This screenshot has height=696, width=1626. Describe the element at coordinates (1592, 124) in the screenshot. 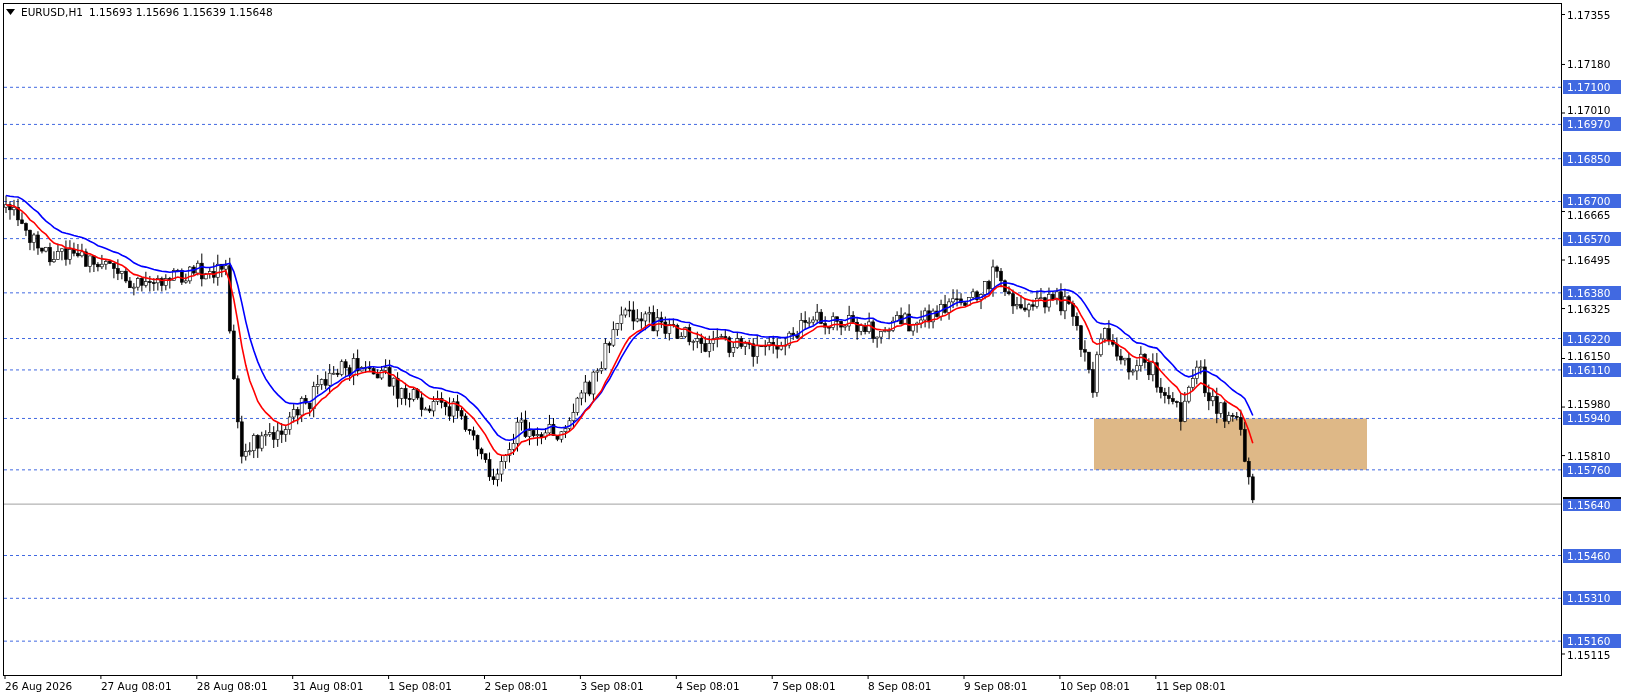

I see `price-level-label: 1.16970` at that location.